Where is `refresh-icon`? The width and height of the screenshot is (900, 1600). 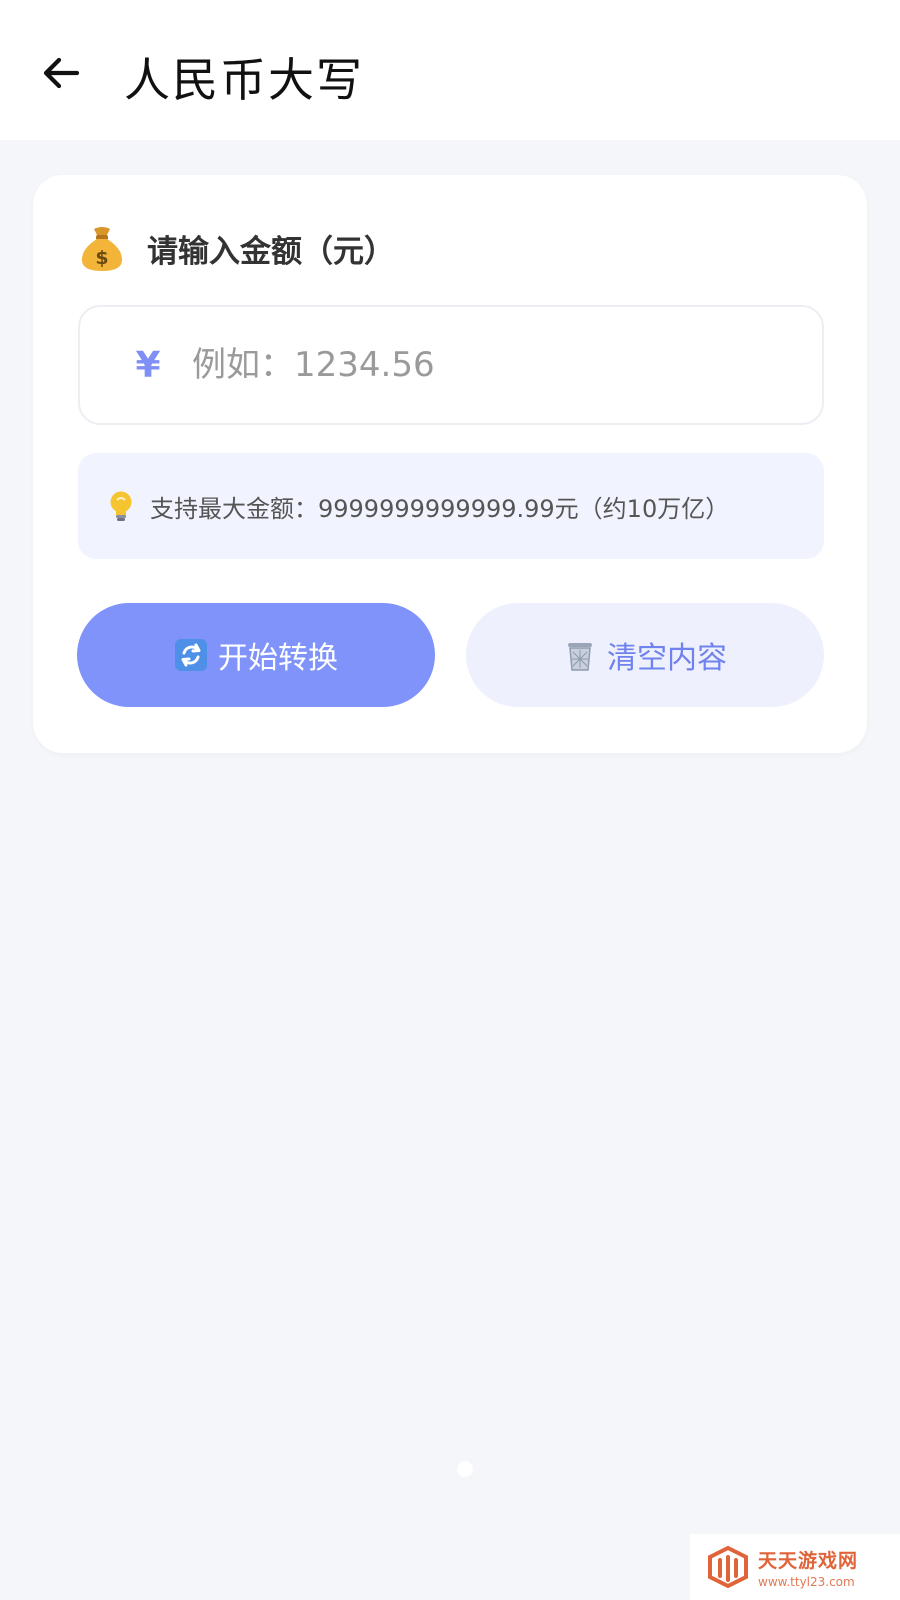 refresh-icon is located at coordinates (191, 655).